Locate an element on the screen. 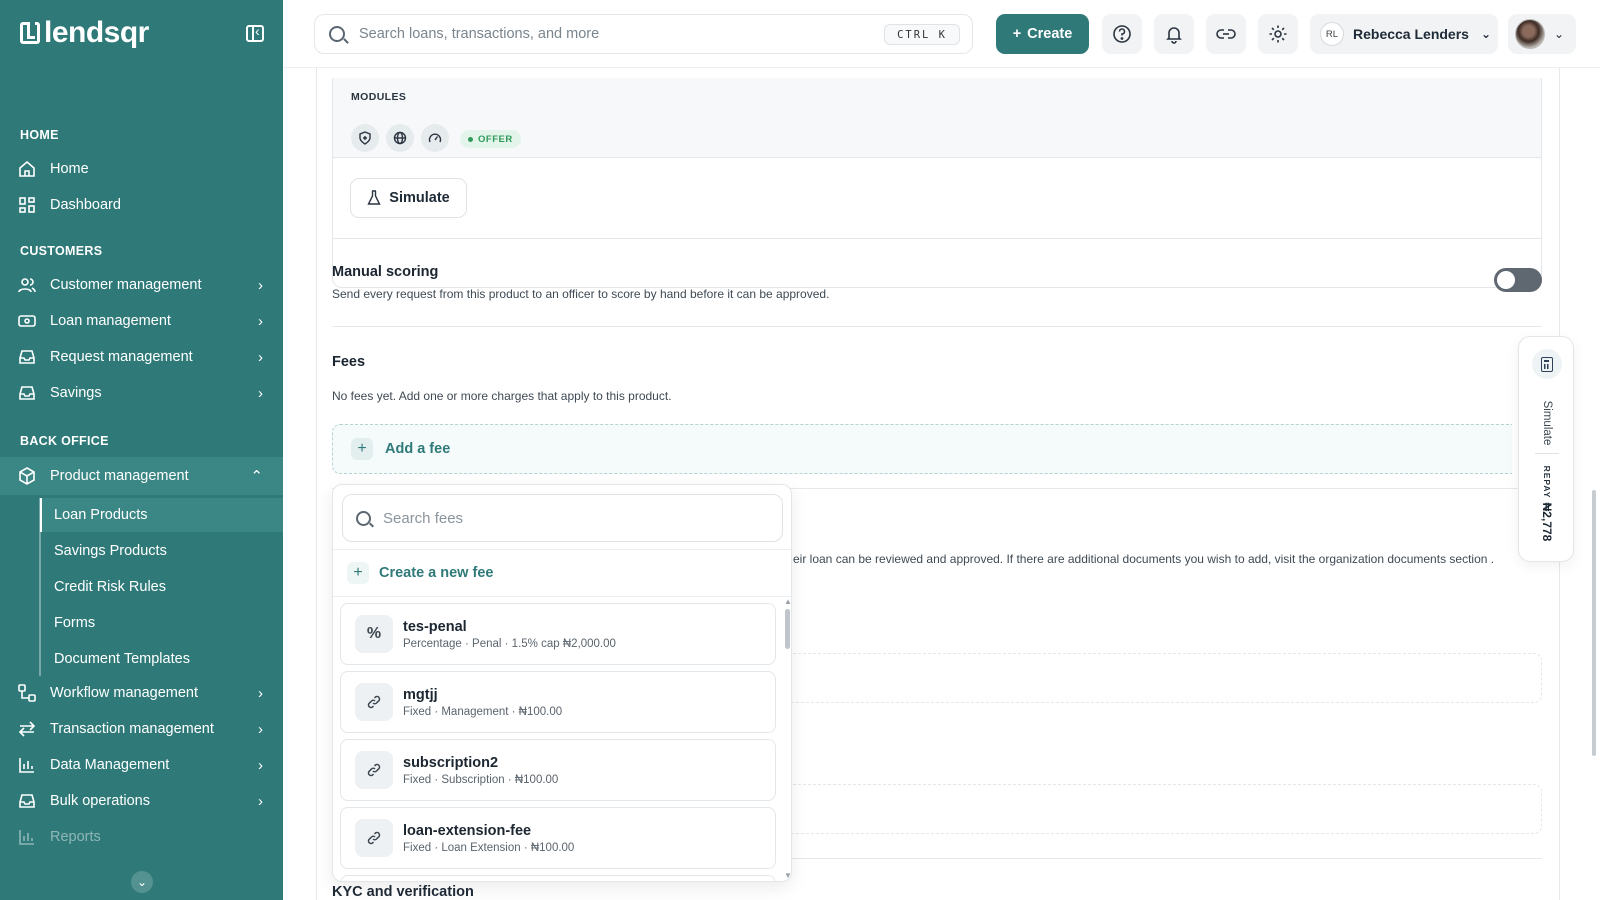  box-icon is located at coordinates (27, 476).